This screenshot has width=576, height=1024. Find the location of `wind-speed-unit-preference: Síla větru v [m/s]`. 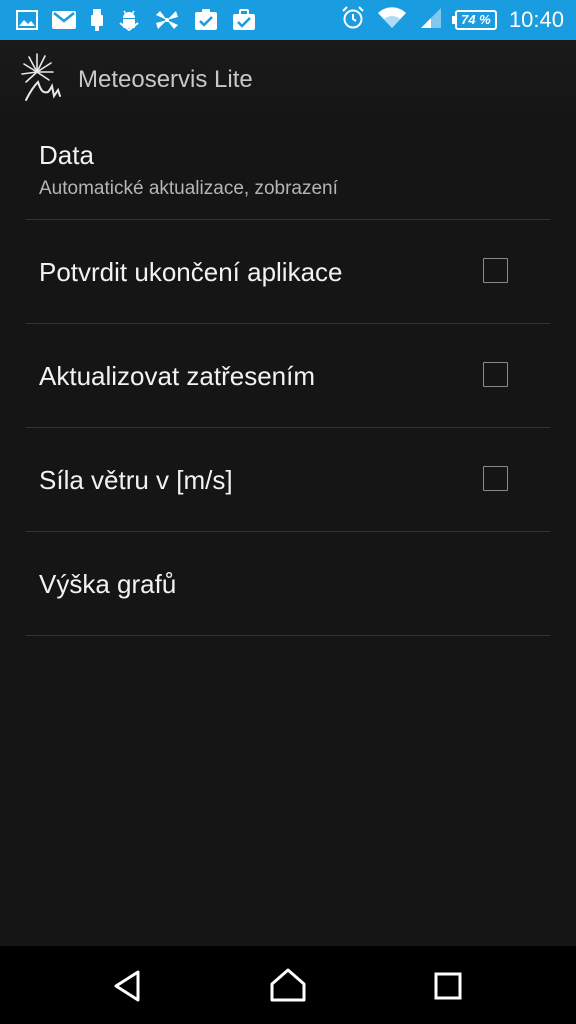

wind-speed-unit-preference: Síla větru v [m/s] is located at coordinates (288, 480).